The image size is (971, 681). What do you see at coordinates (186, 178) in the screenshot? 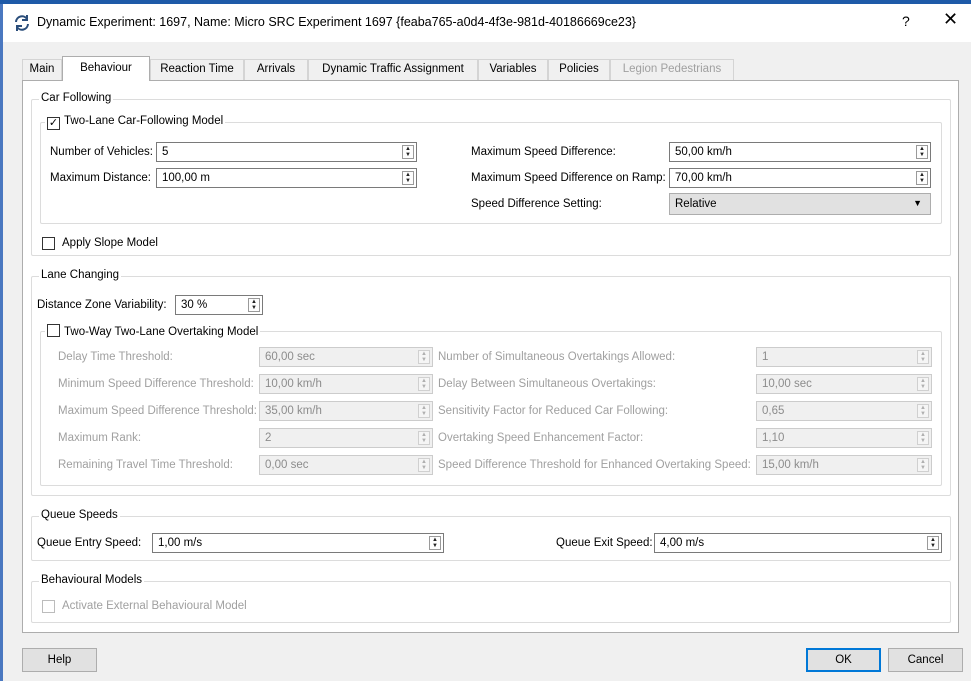
I see `max-distance-value: 100,00 m` at bounding box center [186, 178].